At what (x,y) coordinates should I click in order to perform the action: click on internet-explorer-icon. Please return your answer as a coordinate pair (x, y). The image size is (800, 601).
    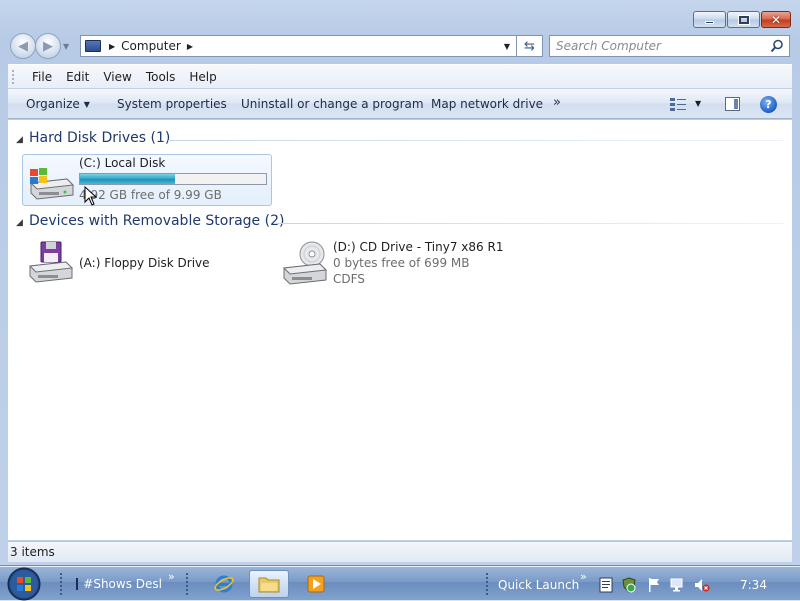
    Looking at the image, I should click on (224, 584).